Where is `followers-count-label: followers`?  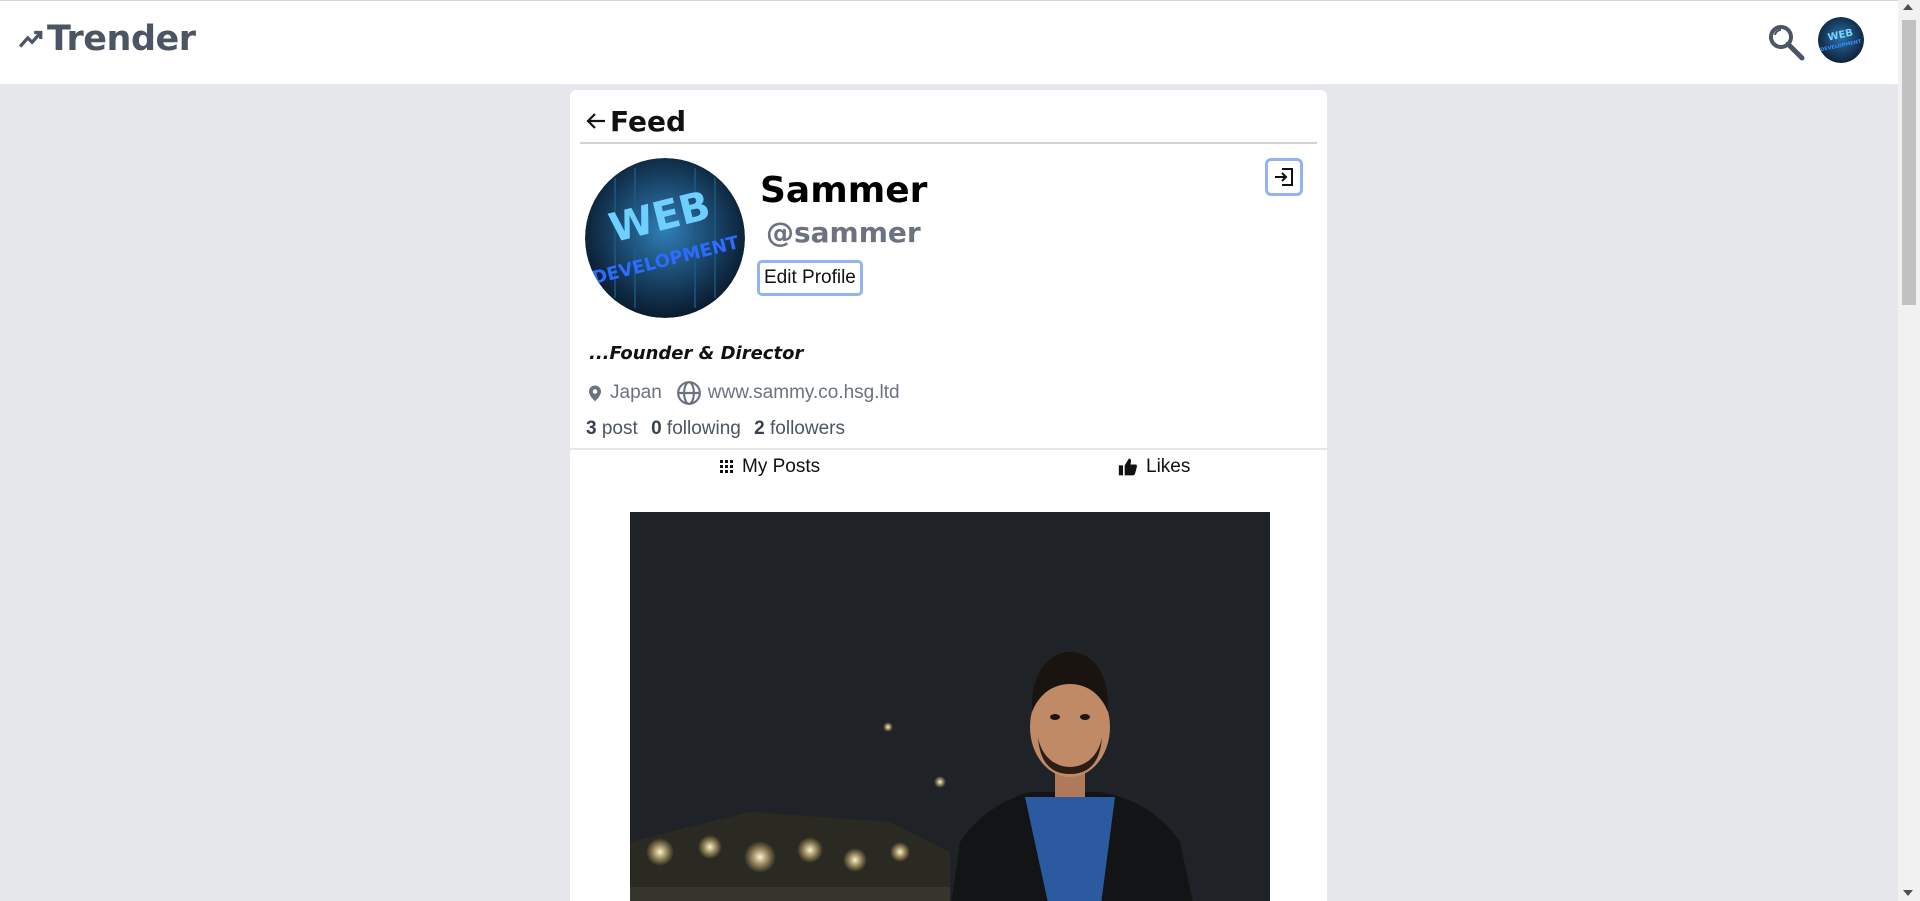 followers-count-label: followers is located at coordinates (807, 428).